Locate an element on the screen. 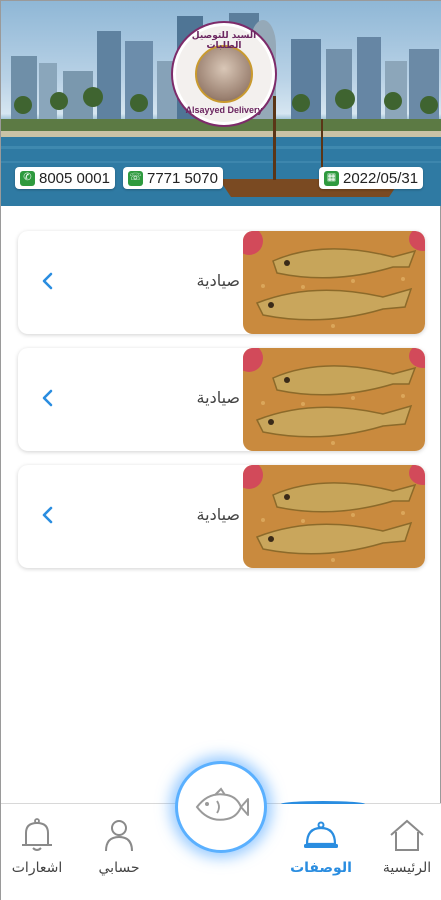 The width and height of the screenshot is (441, 900). date-text: 2022/05/31 is located at coordinates (381, 178).